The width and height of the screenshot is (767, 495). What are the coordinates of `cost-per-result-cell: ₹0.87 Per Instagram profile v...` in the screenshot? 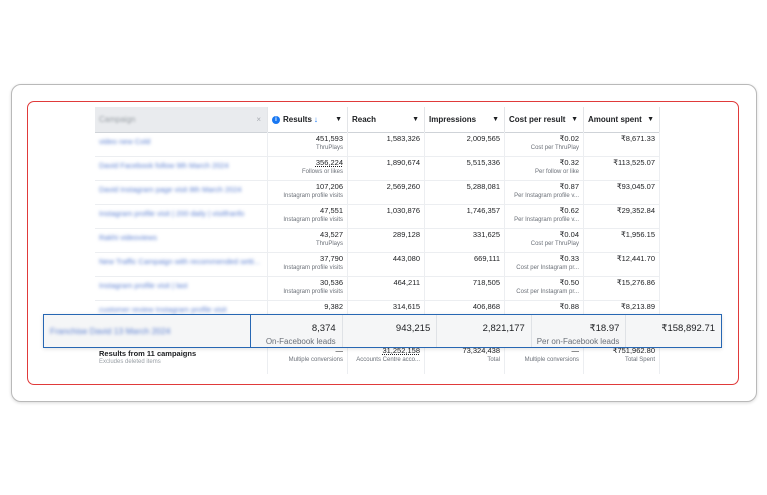 It's located at (544, 192).